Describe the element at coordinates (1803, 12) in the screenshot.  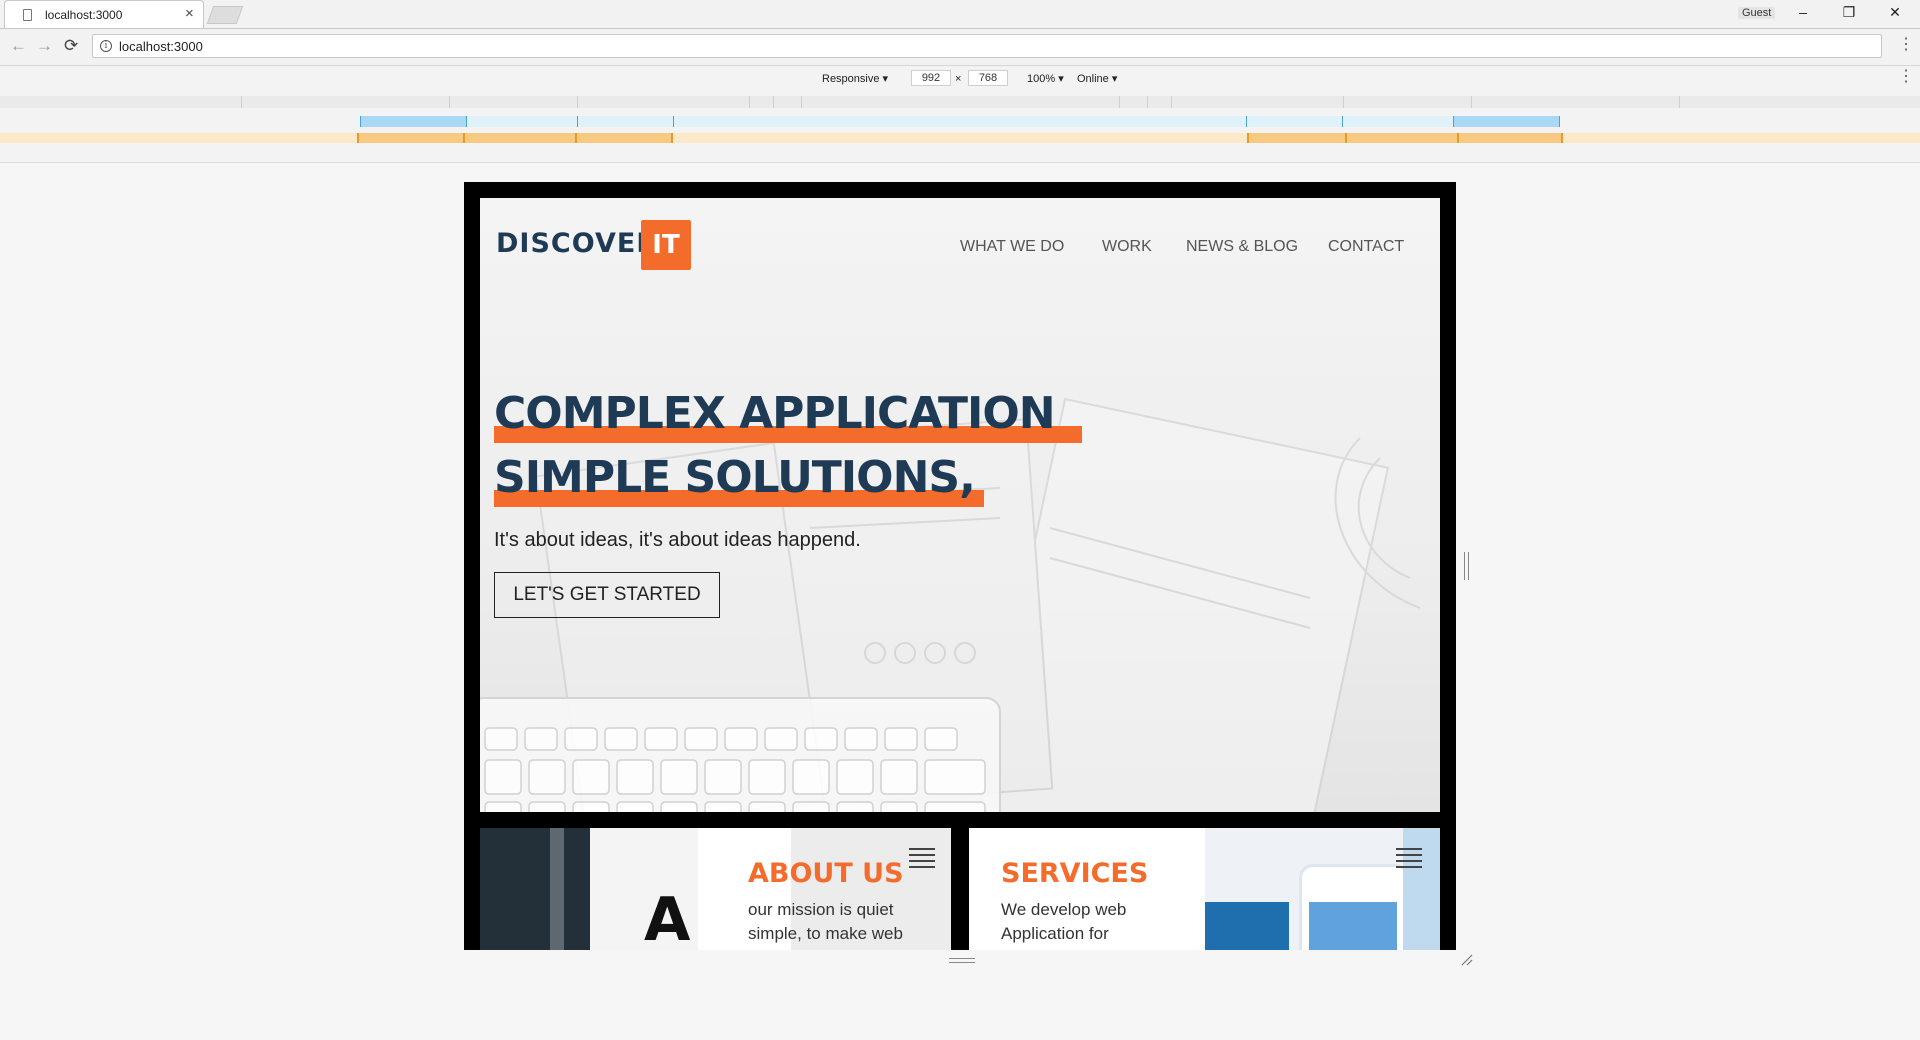
I see `minimize-icon: –` at that location.